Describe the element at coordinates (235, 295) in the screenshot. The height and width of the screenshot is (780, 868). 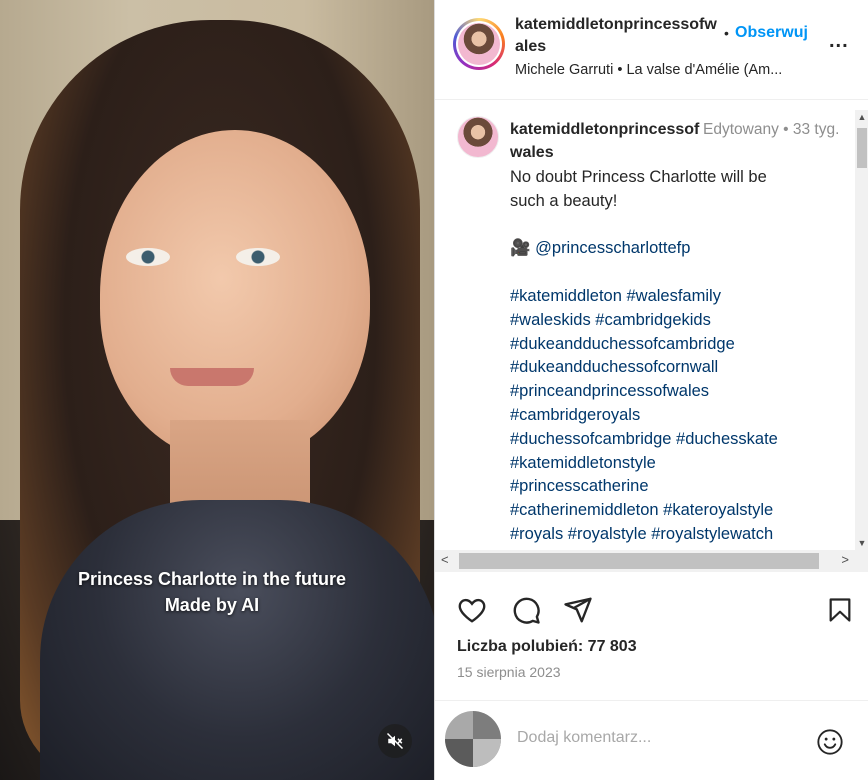
I see `media-face` at that location.